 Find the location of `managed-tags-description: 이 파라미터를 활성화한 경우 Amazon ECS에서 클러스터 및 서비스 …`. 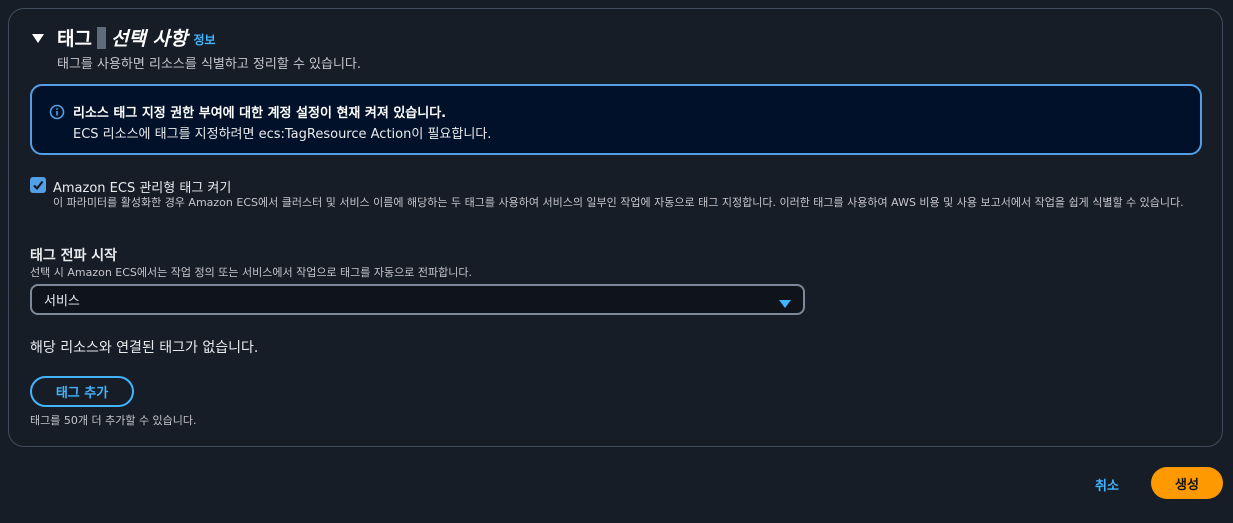

managed-tags-description: 이 파라미터를 활성화한 경우 Amazon ECS에서 클러스터 및 서비스 … is located at coordinates (618, 202).